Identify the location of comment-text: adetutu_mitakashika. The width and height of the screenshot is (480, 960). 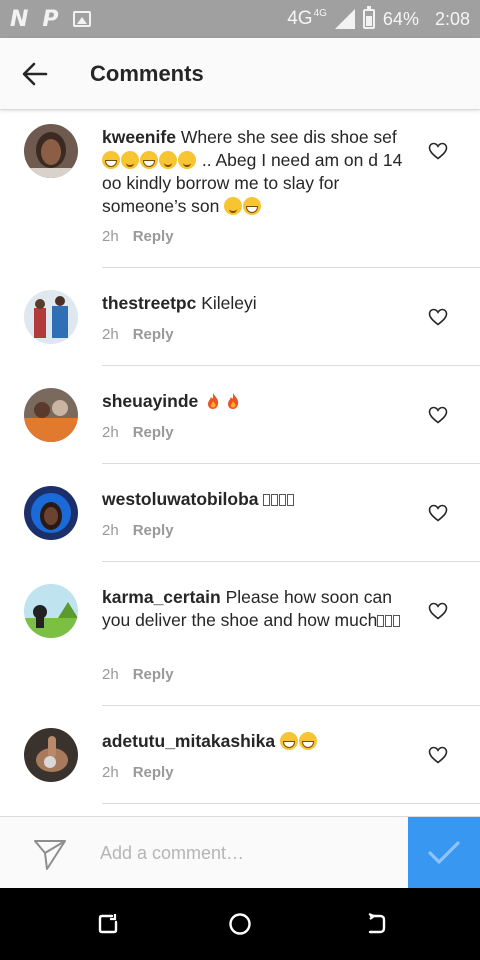
(257, 741).